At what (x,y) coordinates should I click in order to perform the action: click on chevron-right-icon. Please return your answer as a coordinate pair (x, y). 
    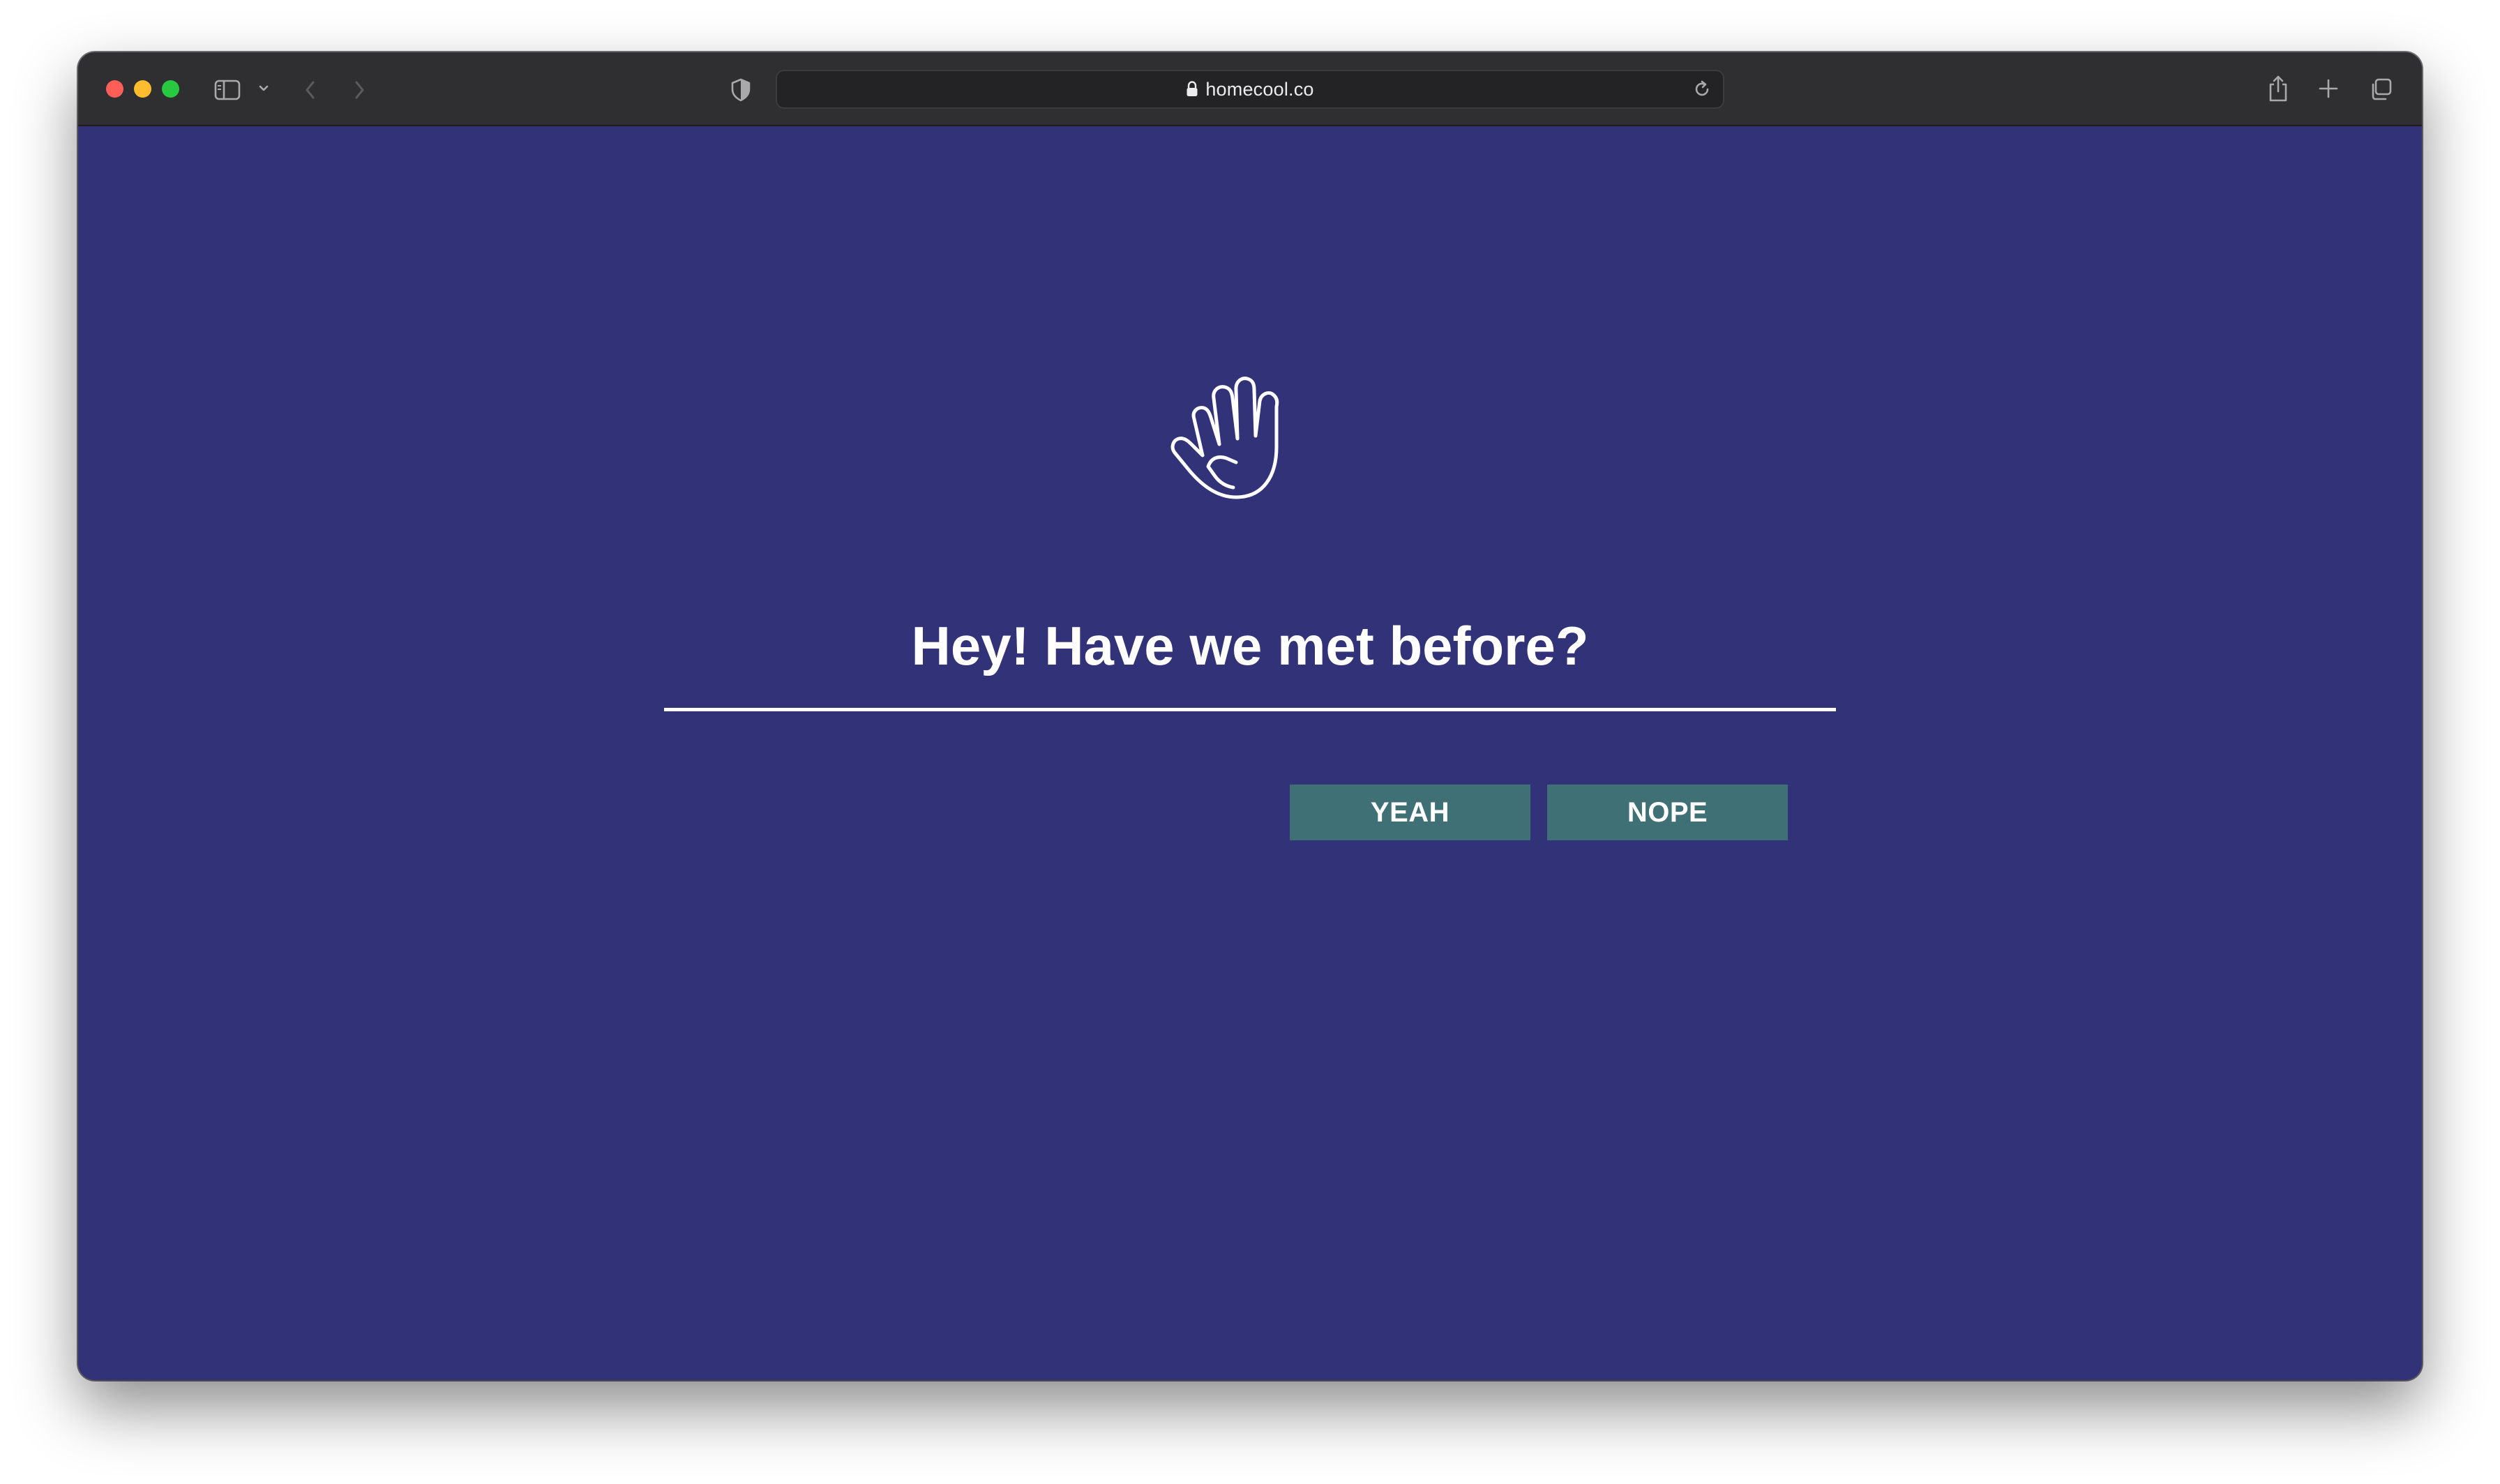
    Looking at the image, I should click on (359, 90).